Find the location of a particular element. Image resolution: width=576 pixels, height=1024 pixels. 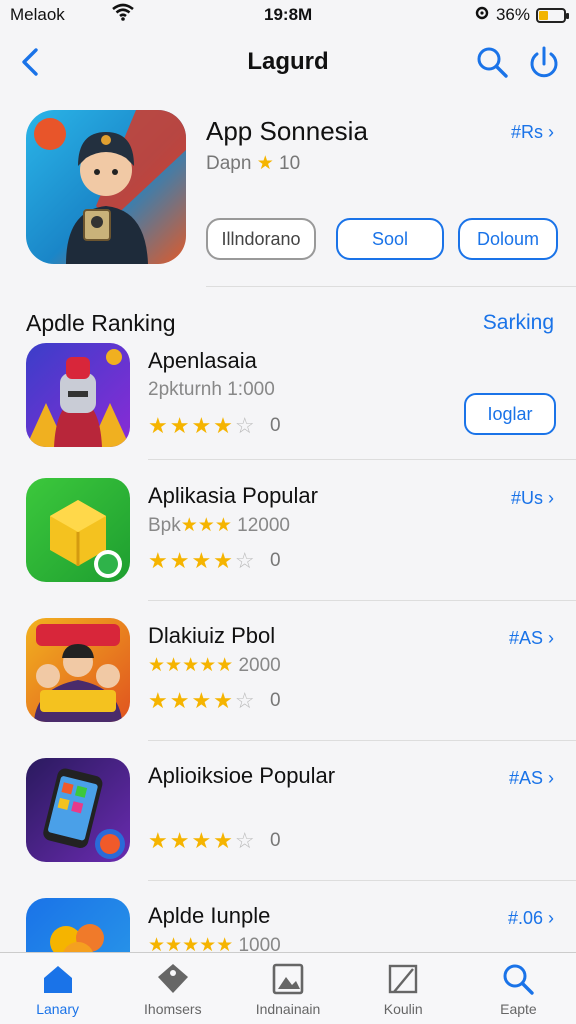

home-icon is located at coordinates (57, 979).